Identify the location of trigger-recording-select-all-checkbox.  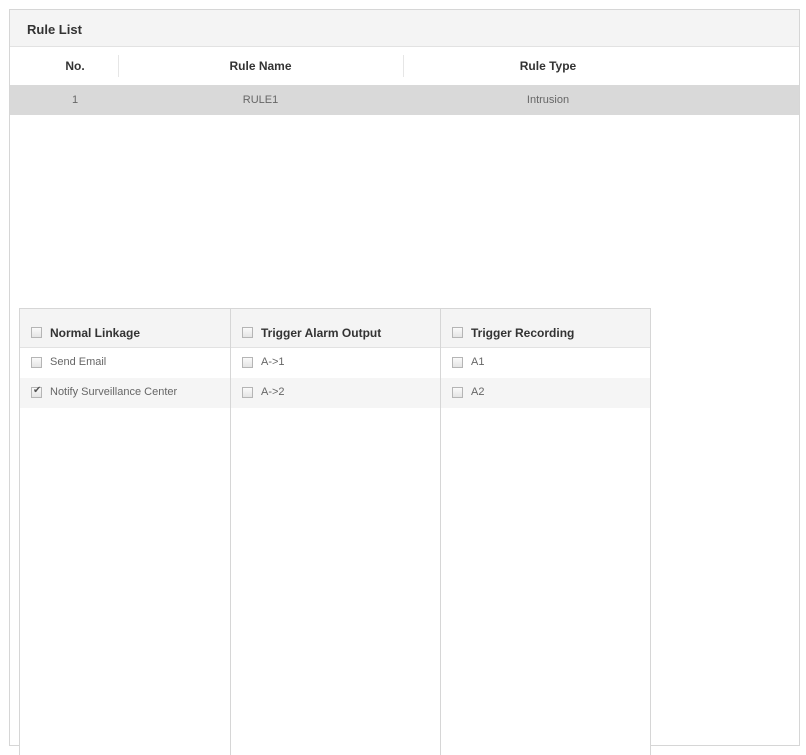
(457, 332).